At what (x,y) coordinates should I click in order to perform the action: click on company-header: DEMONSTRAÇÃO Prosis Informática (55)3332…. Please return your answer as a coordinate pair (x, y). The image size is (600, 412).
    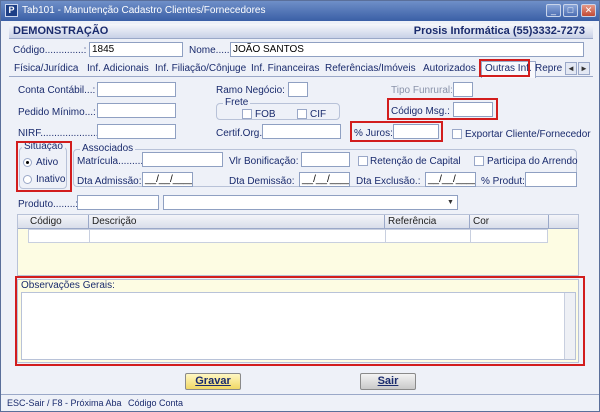
    Looking at the image, I should click on (301, 31).